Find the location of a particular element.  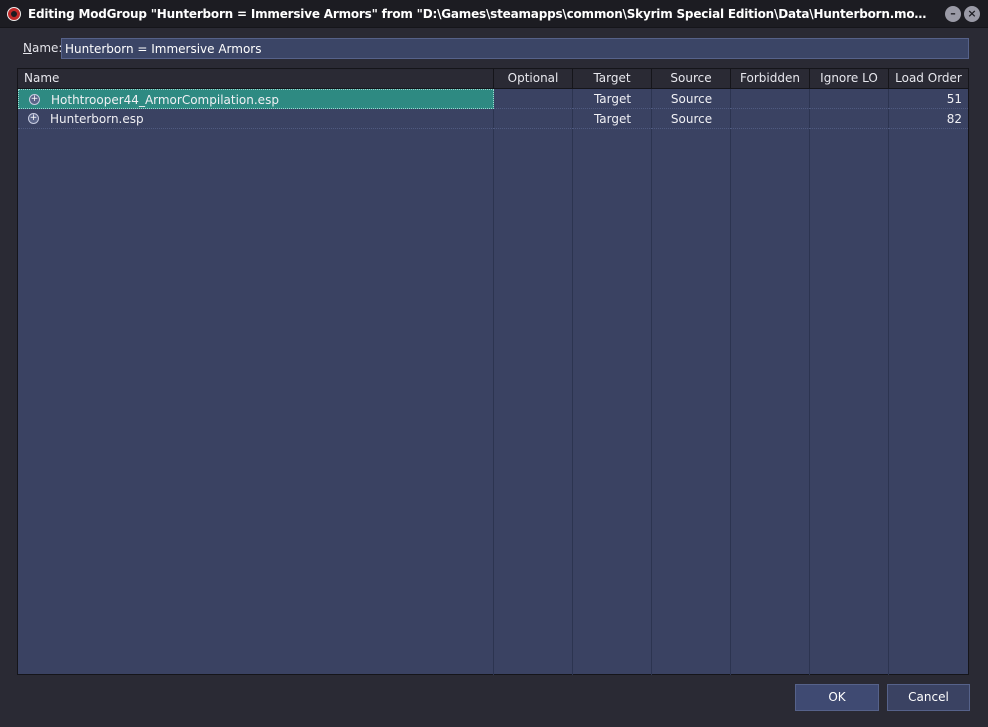

row-name-label: Hothtrooper44_ArmorCompilation.esp is located at coordinates (165, 100).